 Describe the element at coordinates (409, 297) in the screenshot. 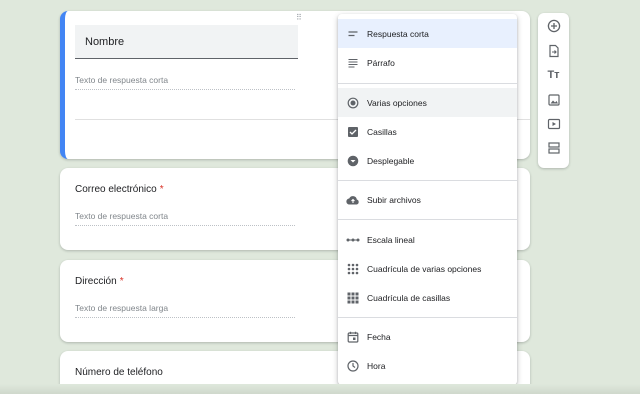

I see `menu-item-label: Cuadrícula de casillas` at that location.